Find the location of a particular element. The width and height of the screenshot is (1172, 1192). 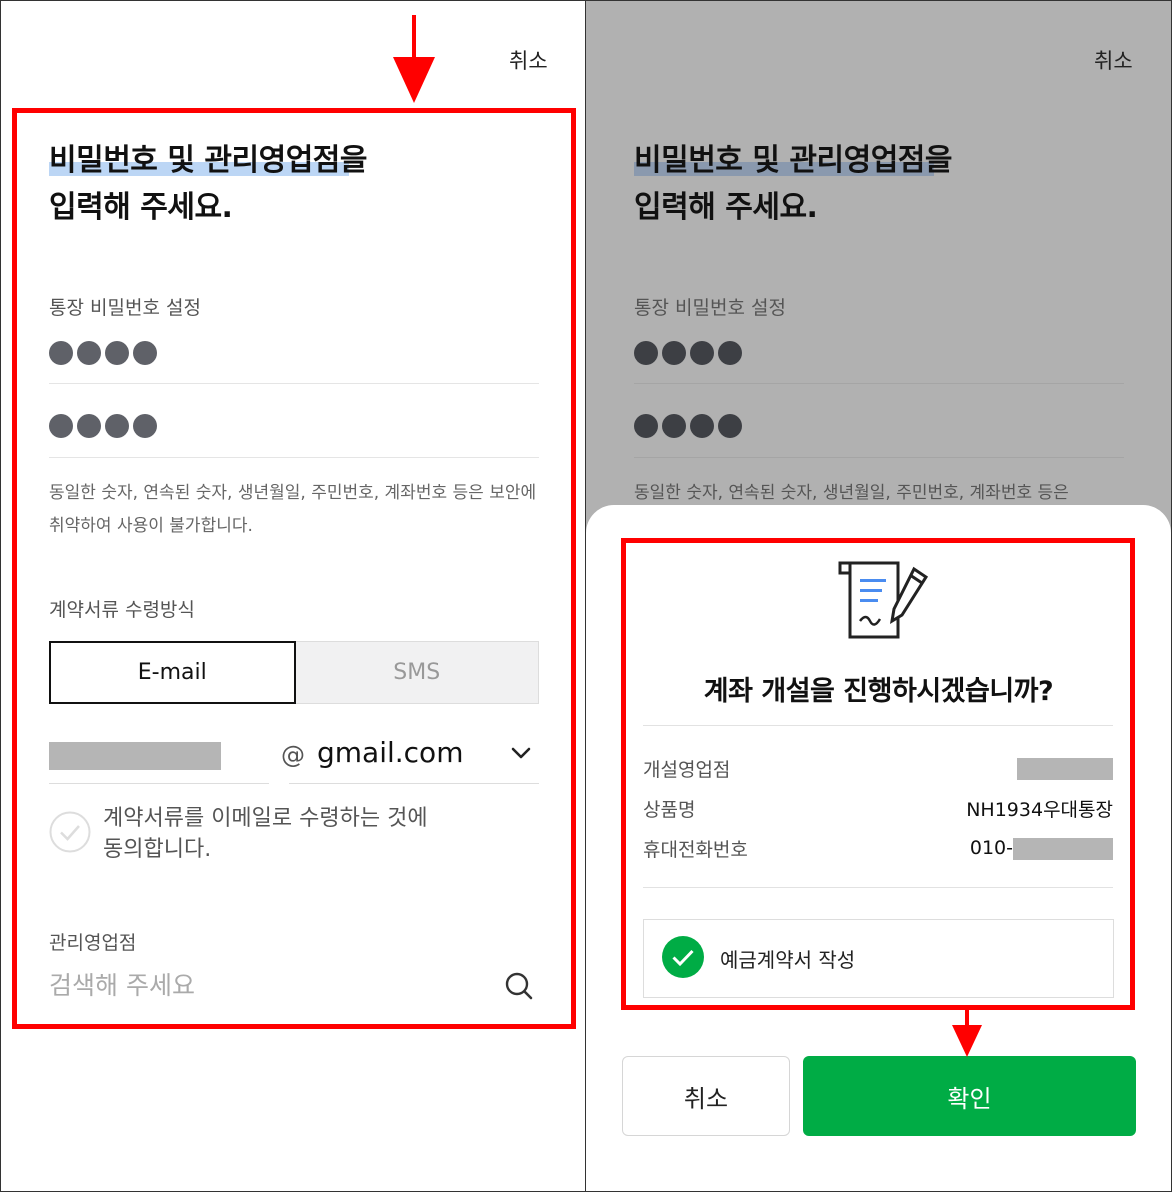

option-email-button: E-mail is located at coordinates (172, 672).